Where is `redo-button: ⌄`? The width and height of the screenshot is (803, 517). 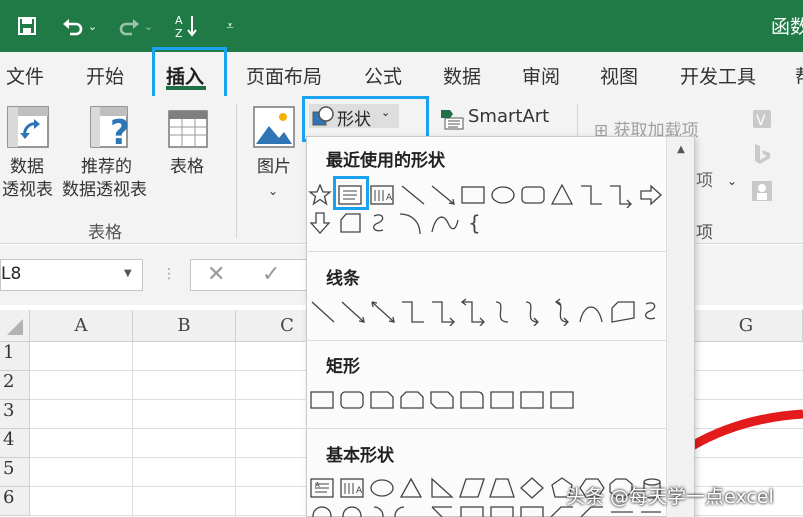
redo-button: ⌄ is located at coordinates (135, 26).